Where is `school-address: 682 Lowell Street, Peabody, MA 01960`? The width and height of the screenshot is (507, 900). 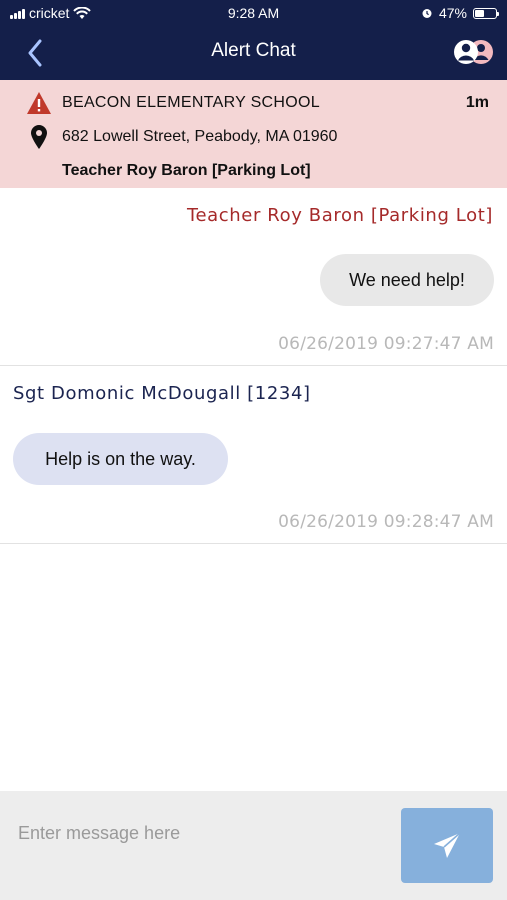 school-address: 682 Lowell Street, Peabody, MA 01960 is located at coordinates (200, 136).